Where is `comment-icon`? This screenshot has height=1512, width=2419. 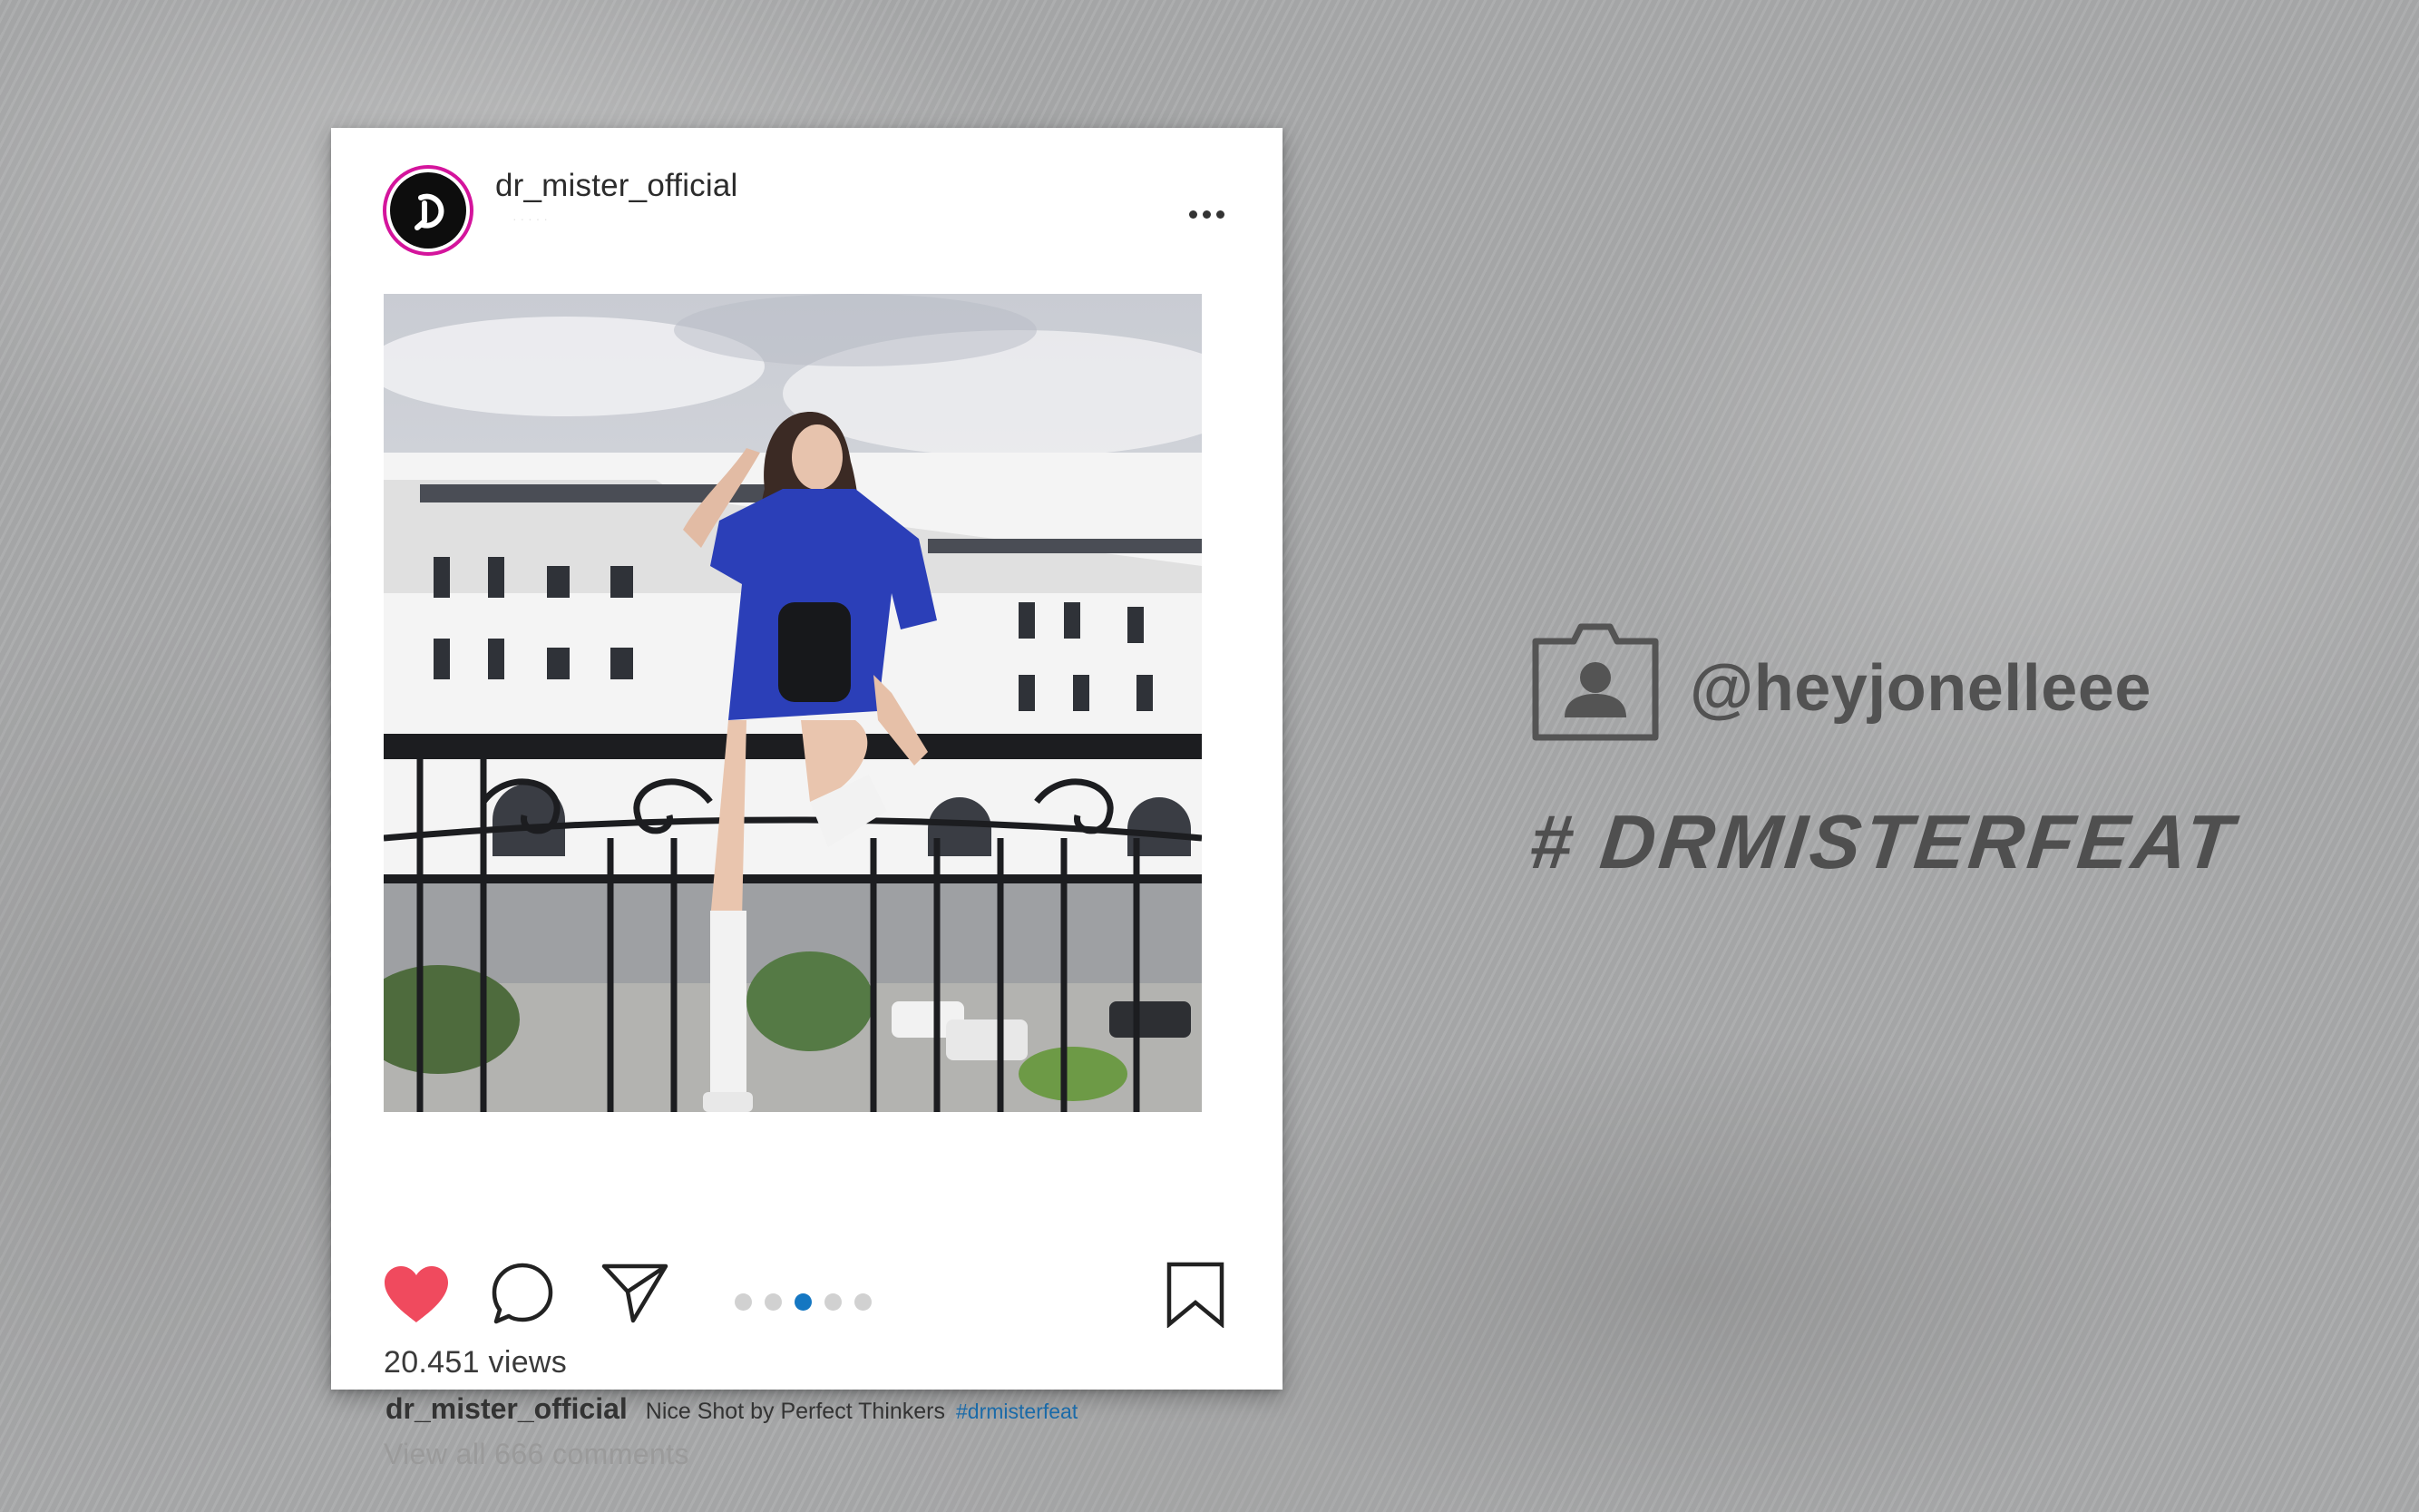 comment-icon is located at coordinates (522, 1293).